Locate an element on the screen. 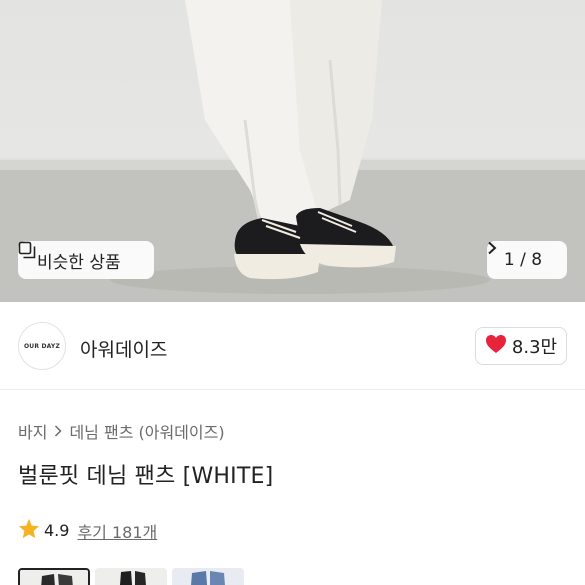 This screenshot has height=585, width=585. image-pager-button: 1 / 8 is located at coordinates (527, 260).